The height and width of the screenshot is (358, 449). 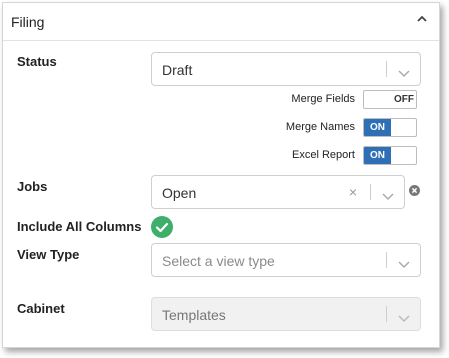 What do you see at coordinates (286, 260) in the screenshot?
I see `view-type-select: Select a view type` at bounding box center [286, 260].